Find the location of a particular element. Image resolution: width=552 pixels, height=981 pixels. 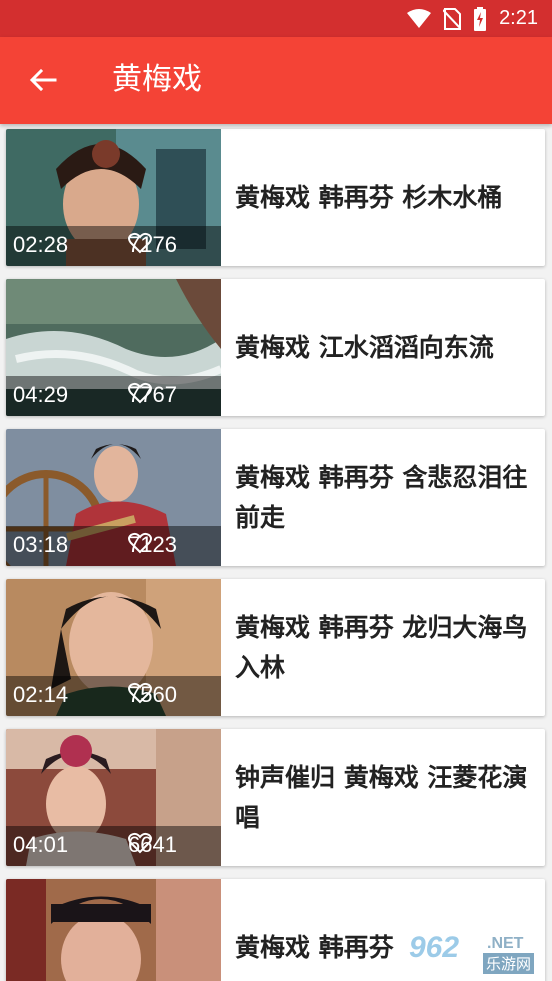

video-thumbnail: 02:28 7176 is located at coordinates (113, 197).